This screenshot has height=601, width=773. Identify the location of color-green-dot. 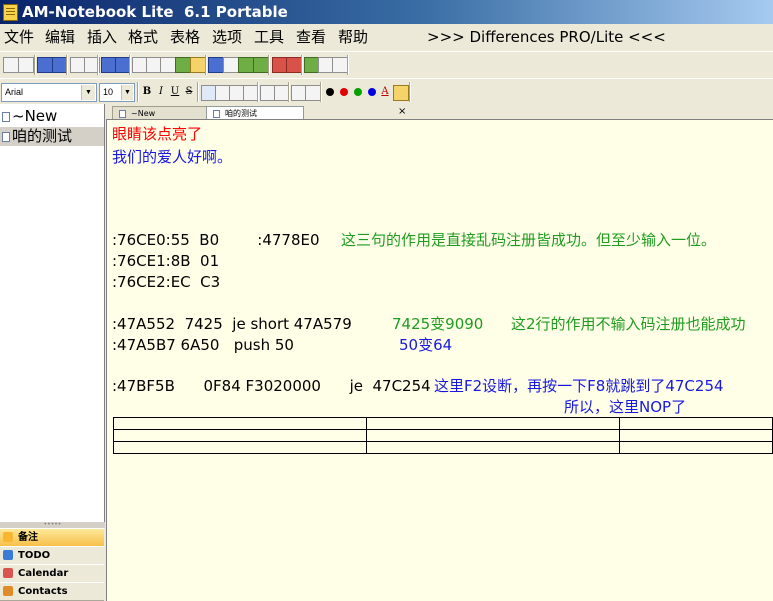
(358, 92).